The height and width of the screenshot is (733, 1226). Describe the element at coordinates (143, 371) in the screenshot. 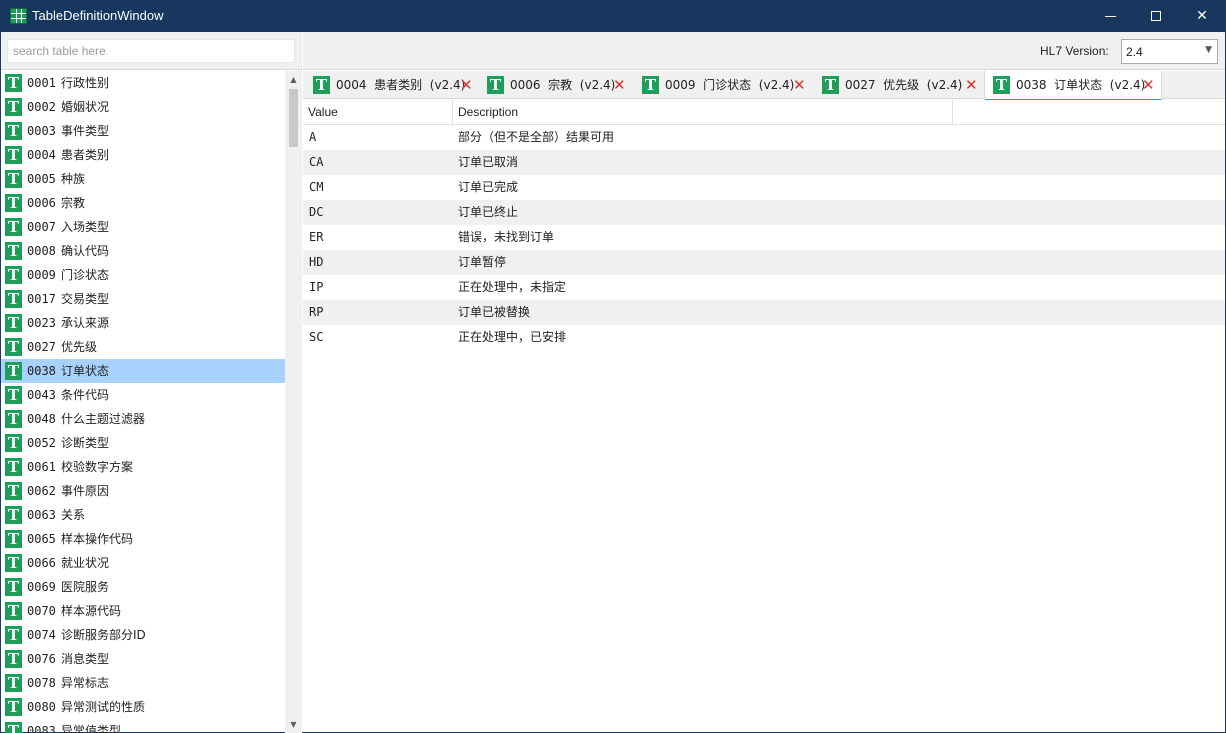

I see `table-list-item: T 0038 订单状态` at that location.